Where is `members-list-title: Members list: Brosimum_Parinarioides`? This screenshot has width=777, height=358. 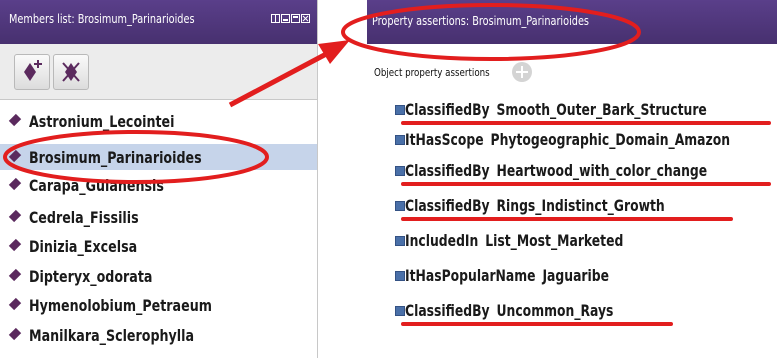 members-list-title: Members list: Brosimum_Parinarioides is located at coordinates (102, 19).